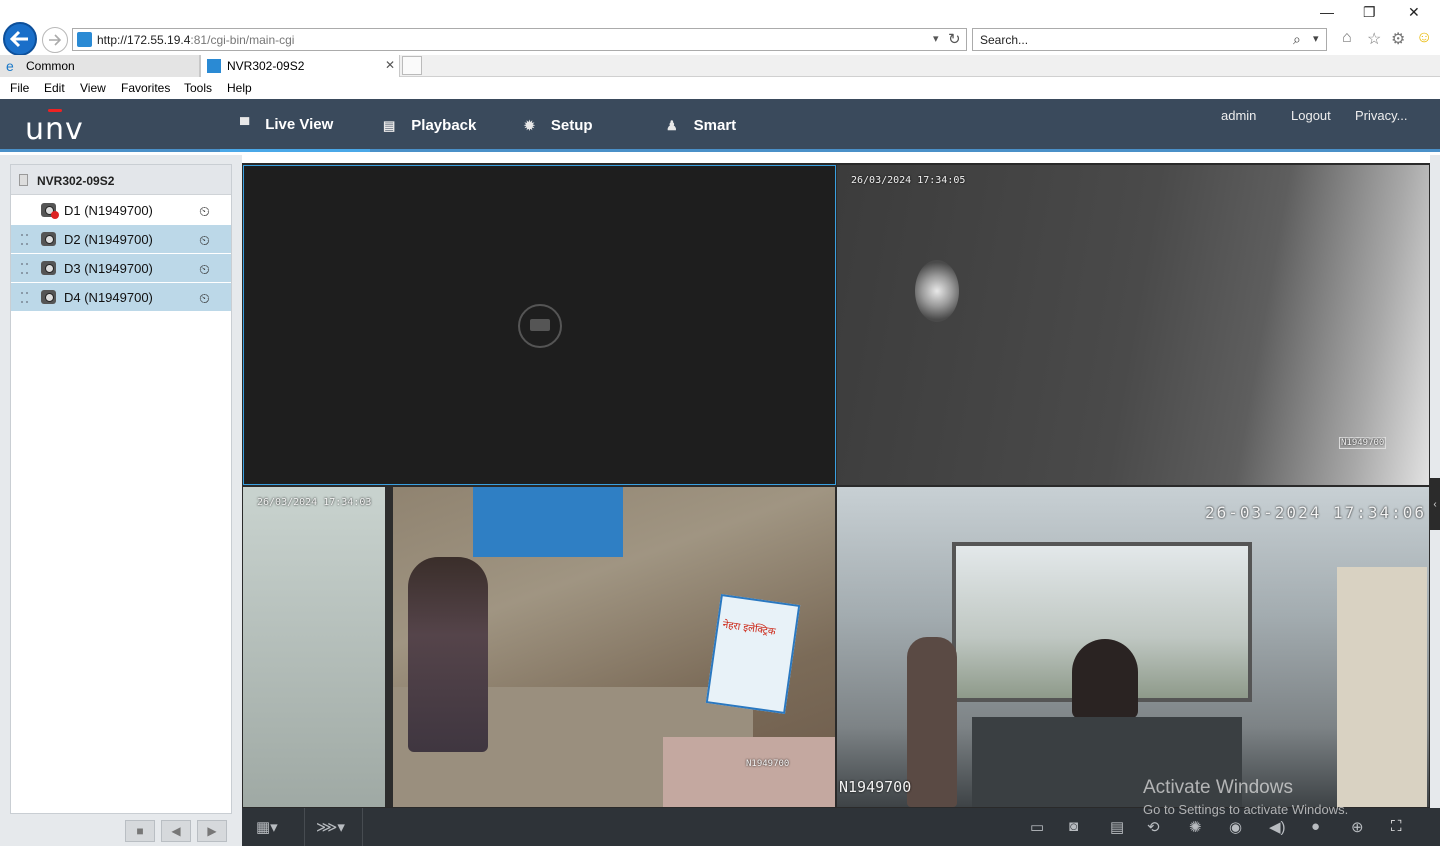  What do you see at coordinates (1297, 39) in the screenshot?
I see `search-icon: ⌕` at bounding box center [1297, 39].